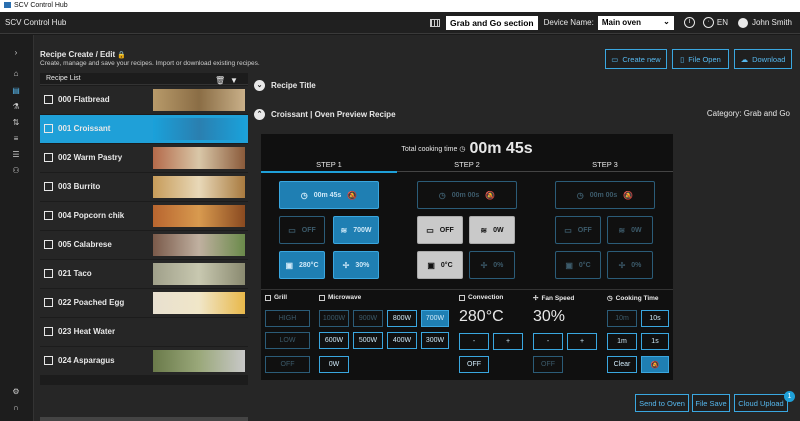 This screenshot has width=800, height=421. Describe the element at coordinates (578, 230) in the screenshot. I see `step3-grill-tile: ▭ OFF` at that location.